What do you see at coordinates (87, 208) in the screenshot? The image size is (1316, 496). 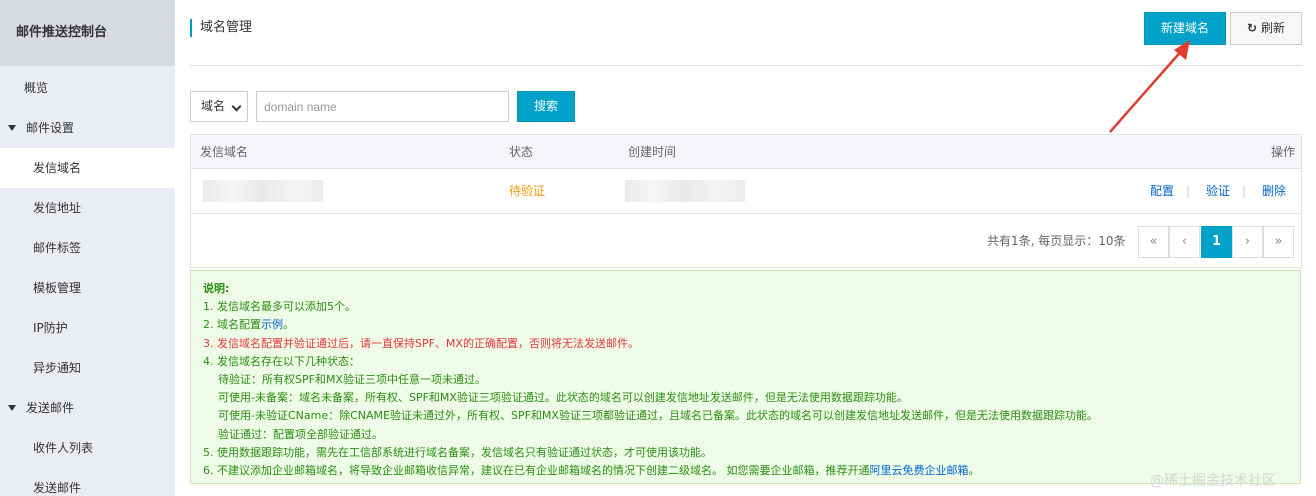 I see `sidebar-item-sender-addresses: 发信地址` at bounding box center [87, 208].